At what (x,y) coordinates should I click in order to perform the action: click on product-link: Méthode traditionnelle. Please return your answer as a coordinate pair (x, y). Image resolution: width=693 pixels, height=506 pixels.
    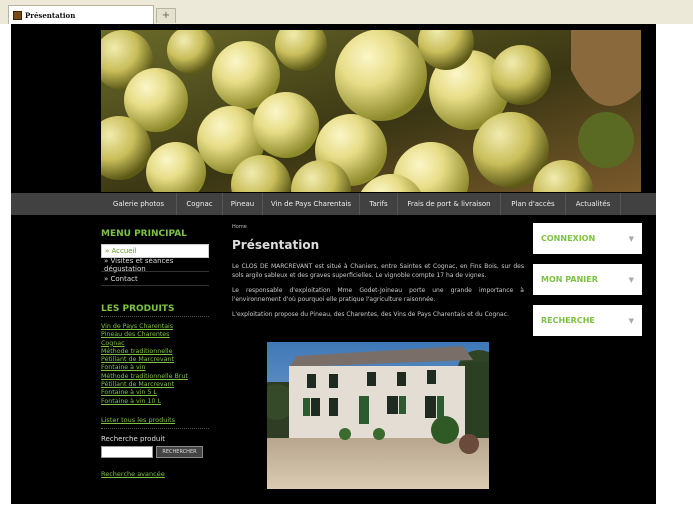
    Looking at the image, I should click on (155, 352).